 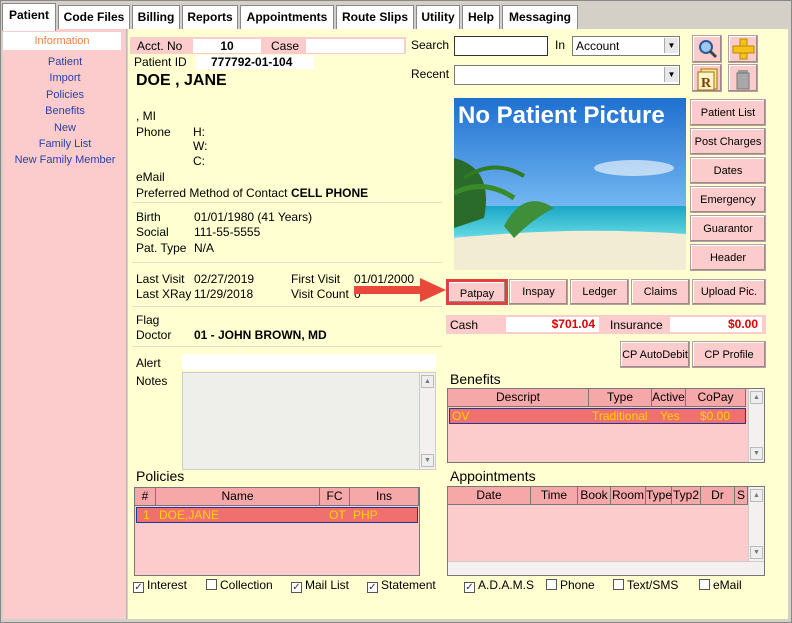 I want to click on tab-reports: Reports, so click(x=210, y=17).